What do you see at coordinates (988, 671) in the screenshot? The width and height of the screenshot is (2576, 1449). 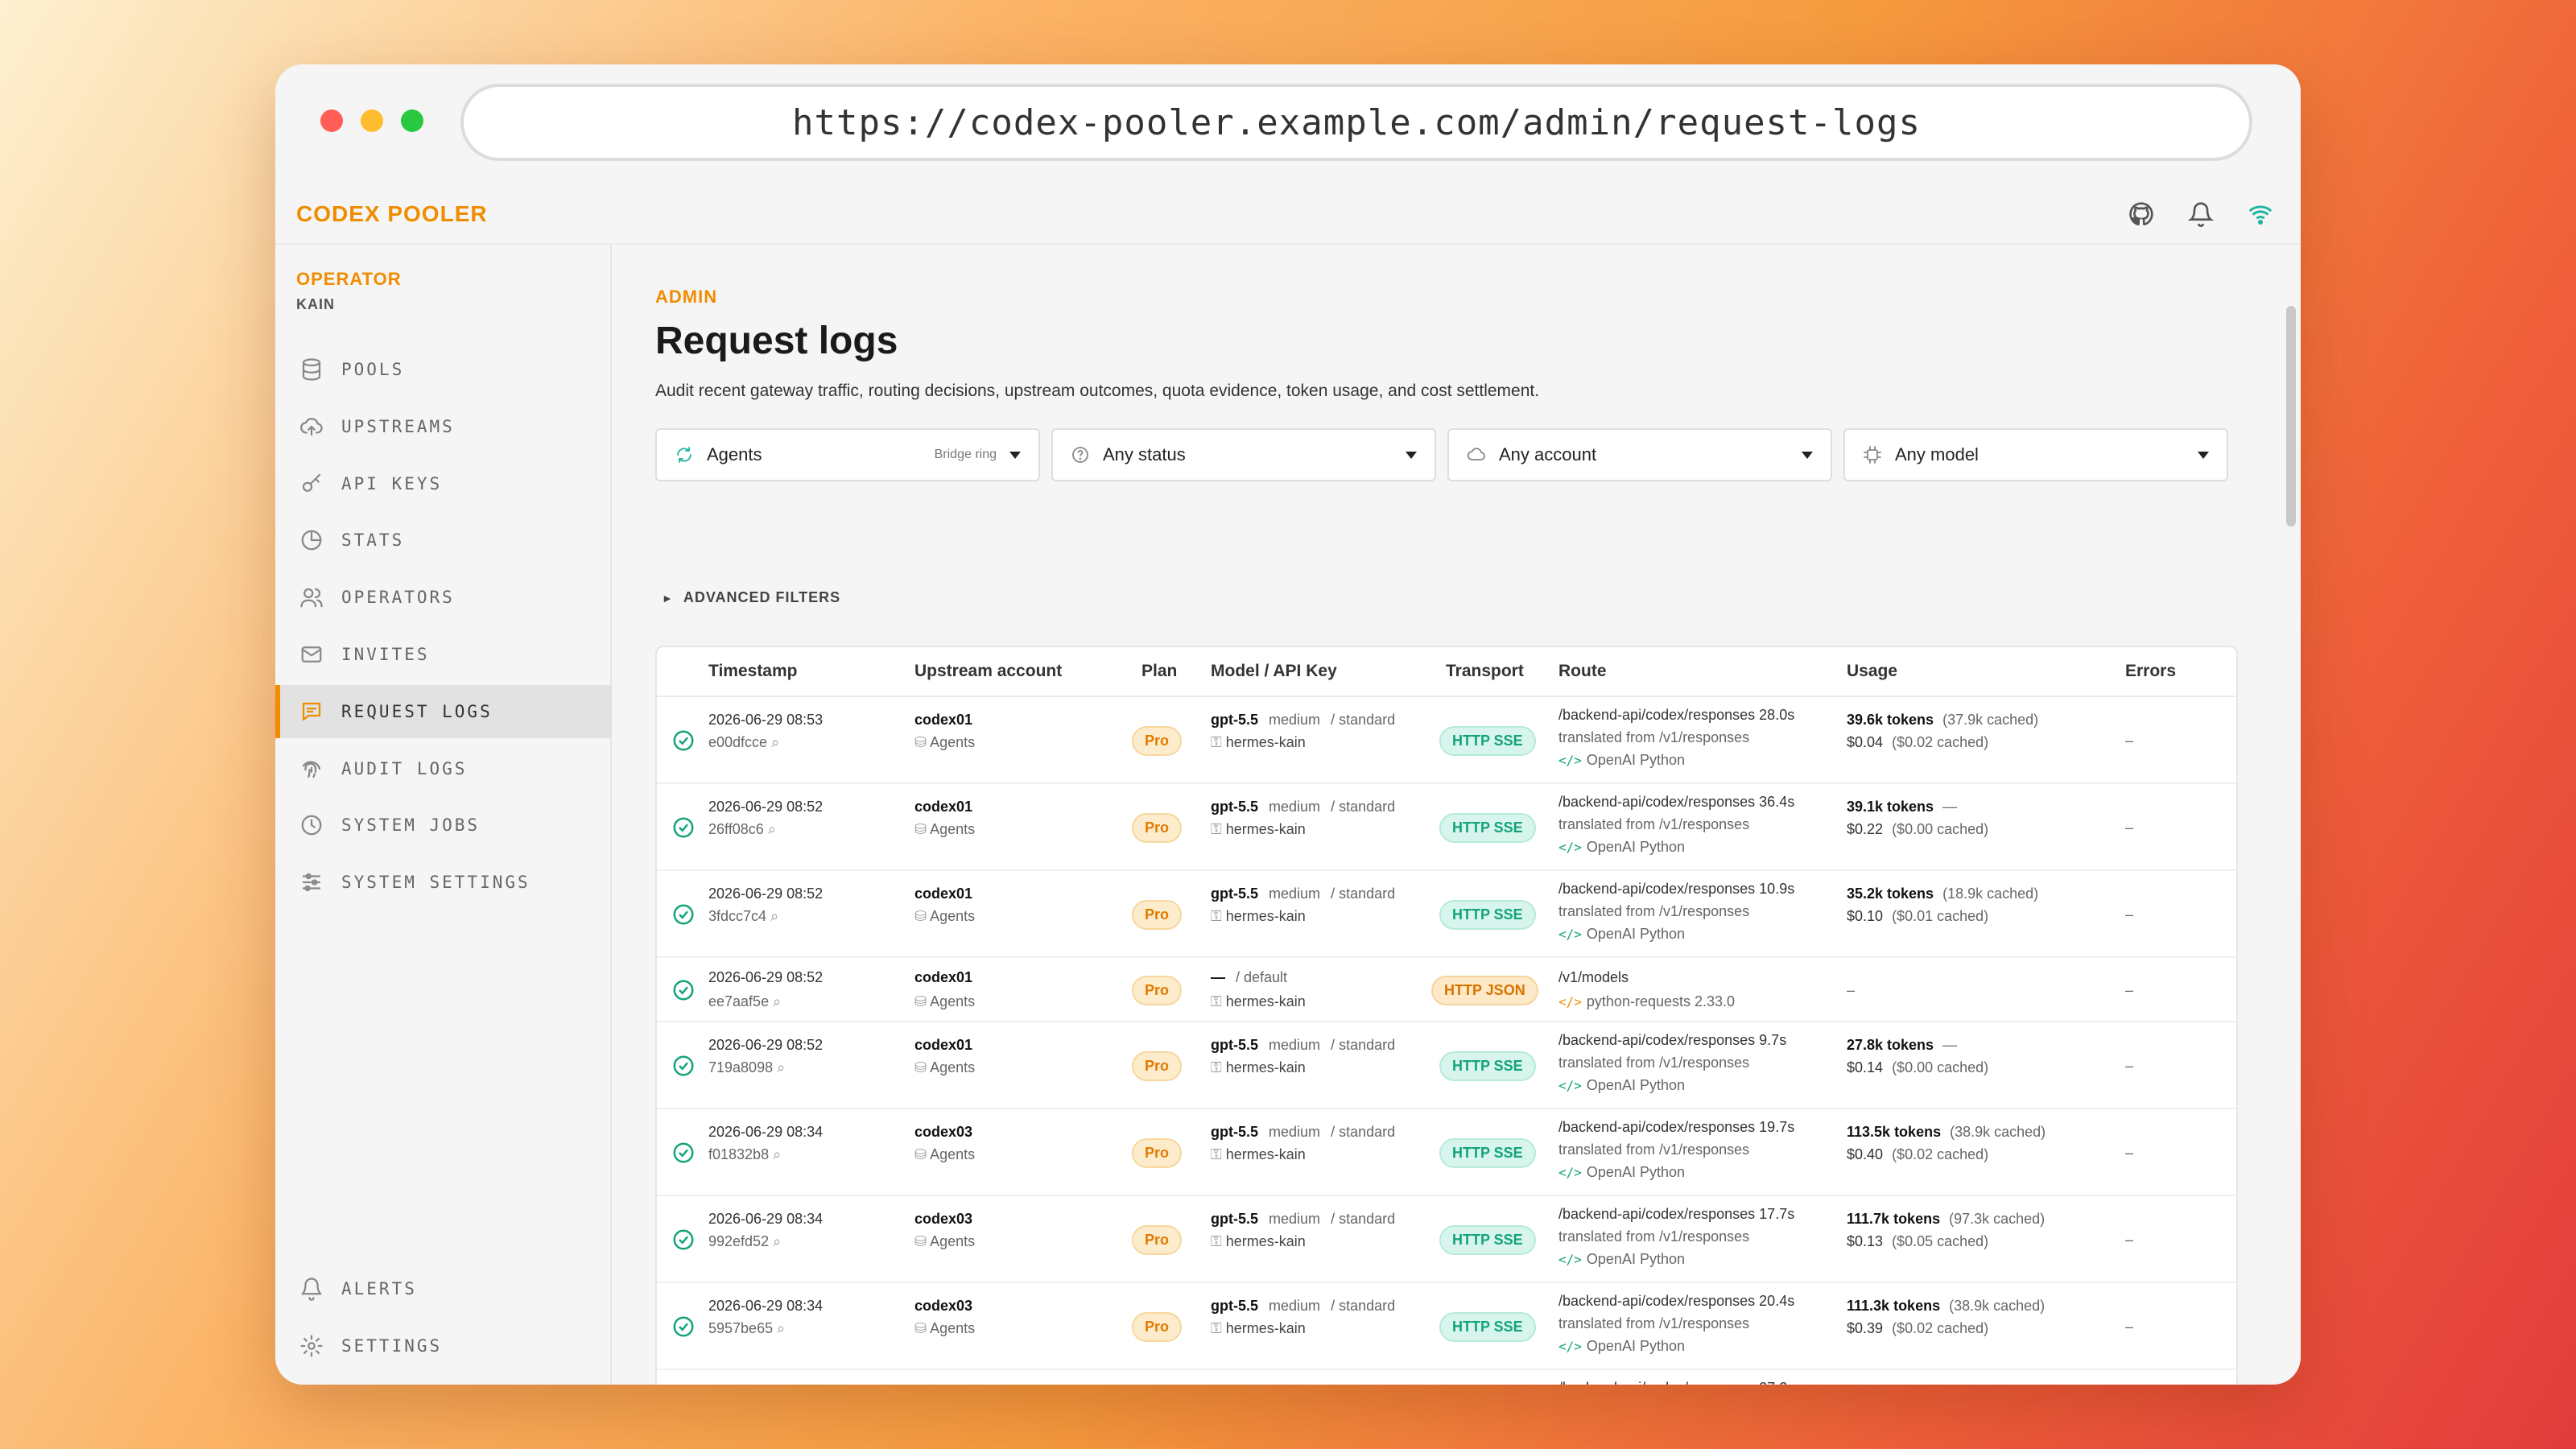 I see `column-header-upstream-account: Upstream account` at bounding box center [988, 671].